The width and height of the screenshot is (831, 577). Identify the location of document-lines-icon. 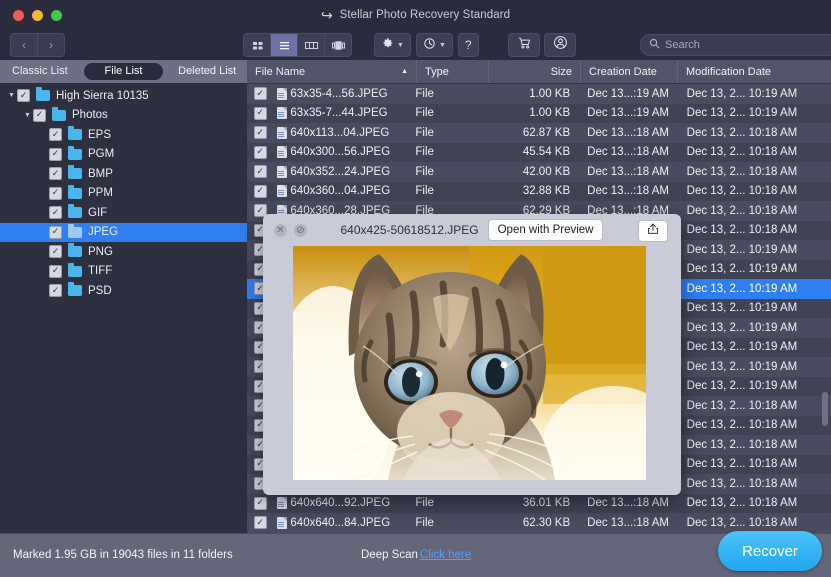
(281, 152).